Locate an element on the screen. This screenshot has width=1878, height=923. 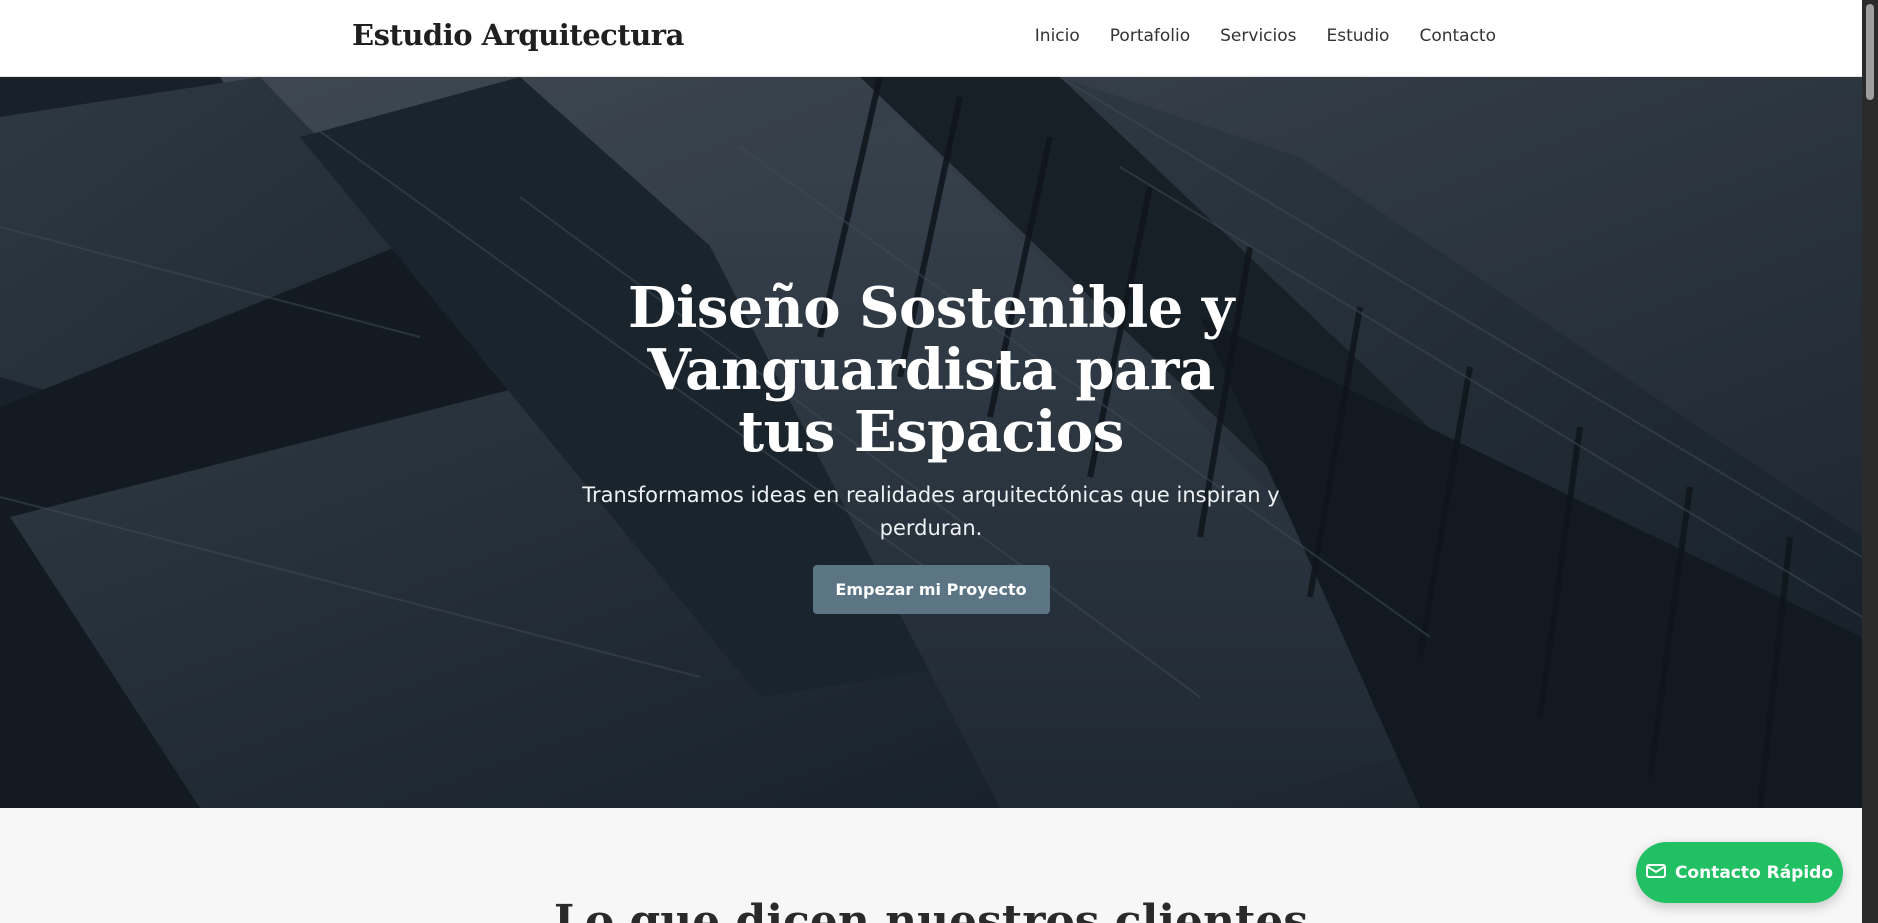
quick-contact-label: Contacto Rápido is located at coordinates (1754, 872).